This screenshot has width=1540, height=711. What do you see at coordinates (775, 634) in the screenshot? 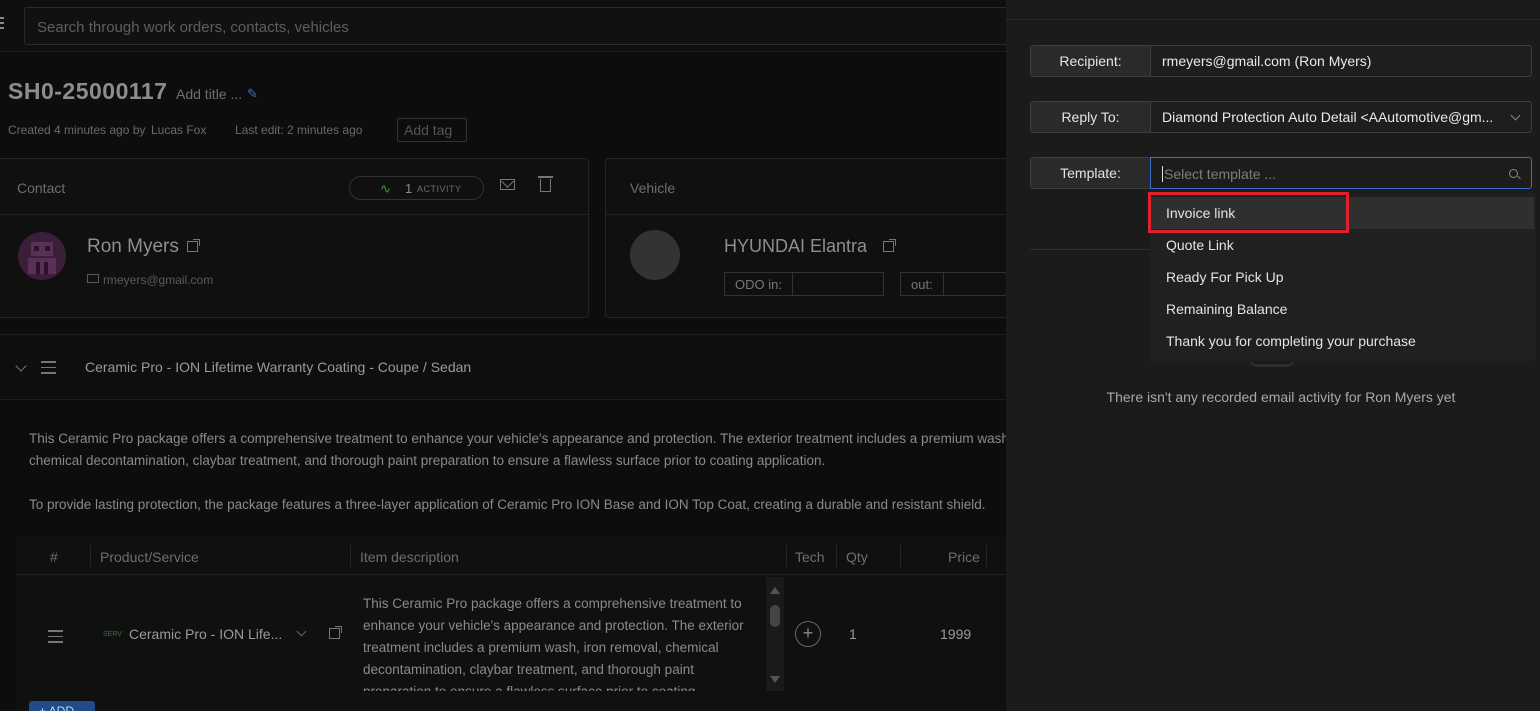
I see `description-scrollbar` at bounding box center [775, 634].